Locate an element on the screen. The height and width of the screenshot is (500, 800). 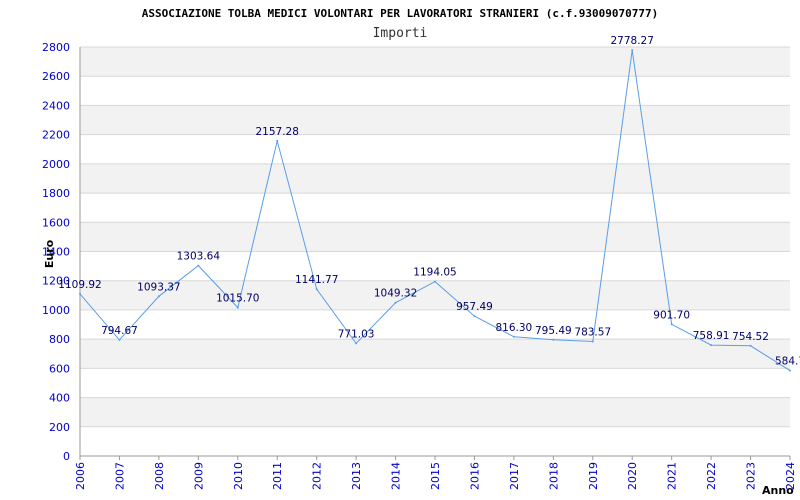
x-tick-label: 2017 is located at coordinates (514, 476).